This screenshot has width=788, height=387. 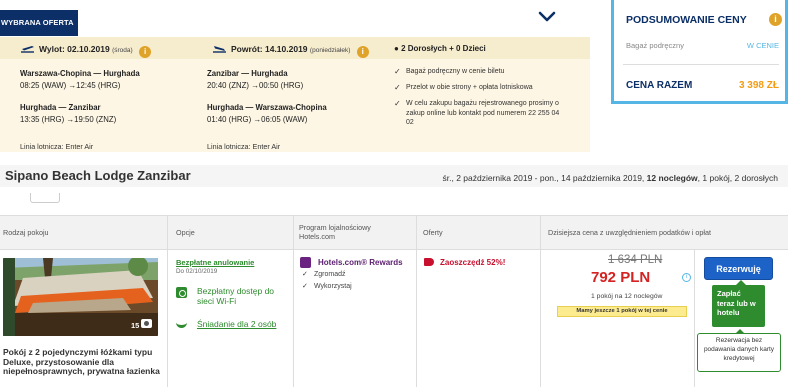 I want to click on plane-landing-icon, so click(x=219, y=49).